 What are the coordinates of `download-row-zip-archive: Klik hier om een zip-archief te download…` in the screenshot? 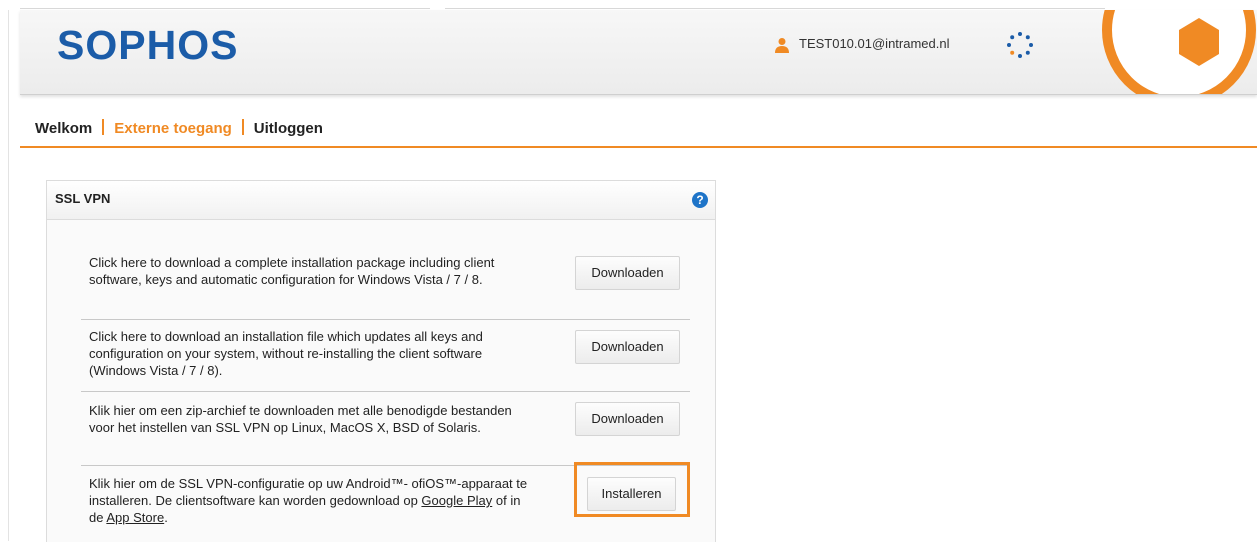 It's located at (385, 429).